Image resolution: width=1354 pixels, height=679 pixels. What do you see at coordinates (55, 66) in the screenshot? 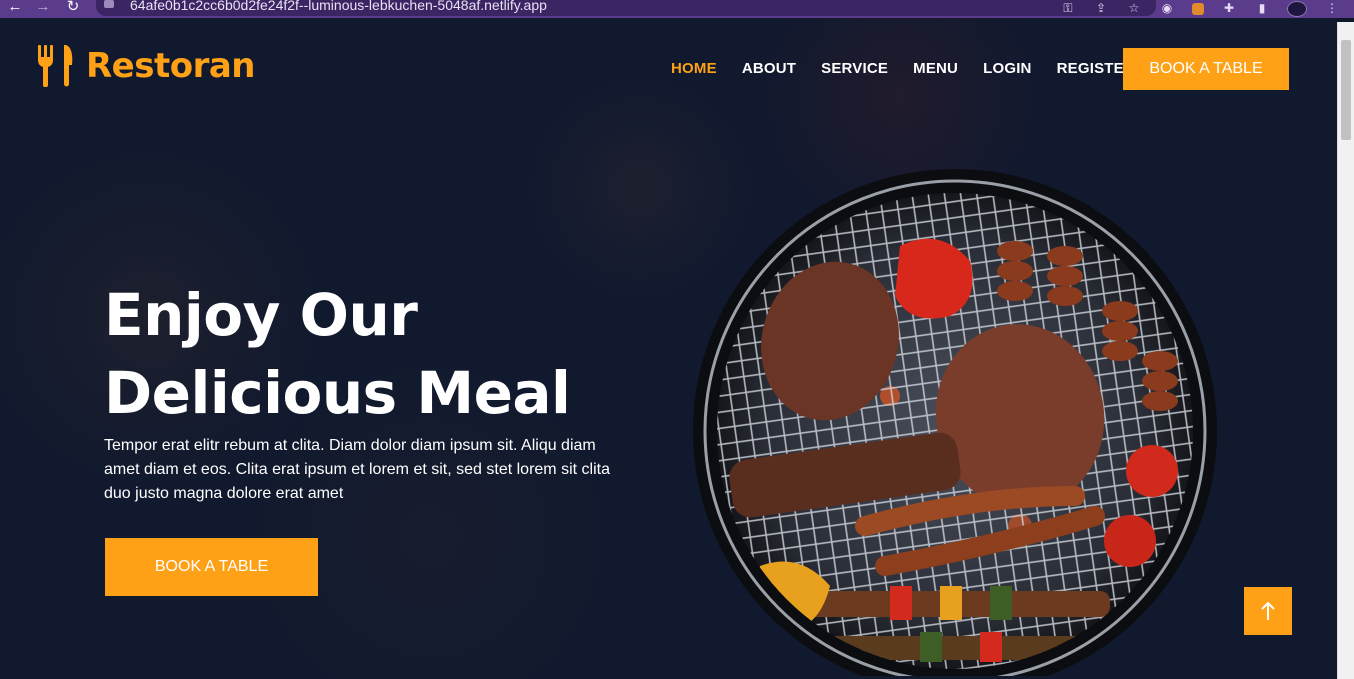
I see `utensils-icon` at bounding box center [55, 66].